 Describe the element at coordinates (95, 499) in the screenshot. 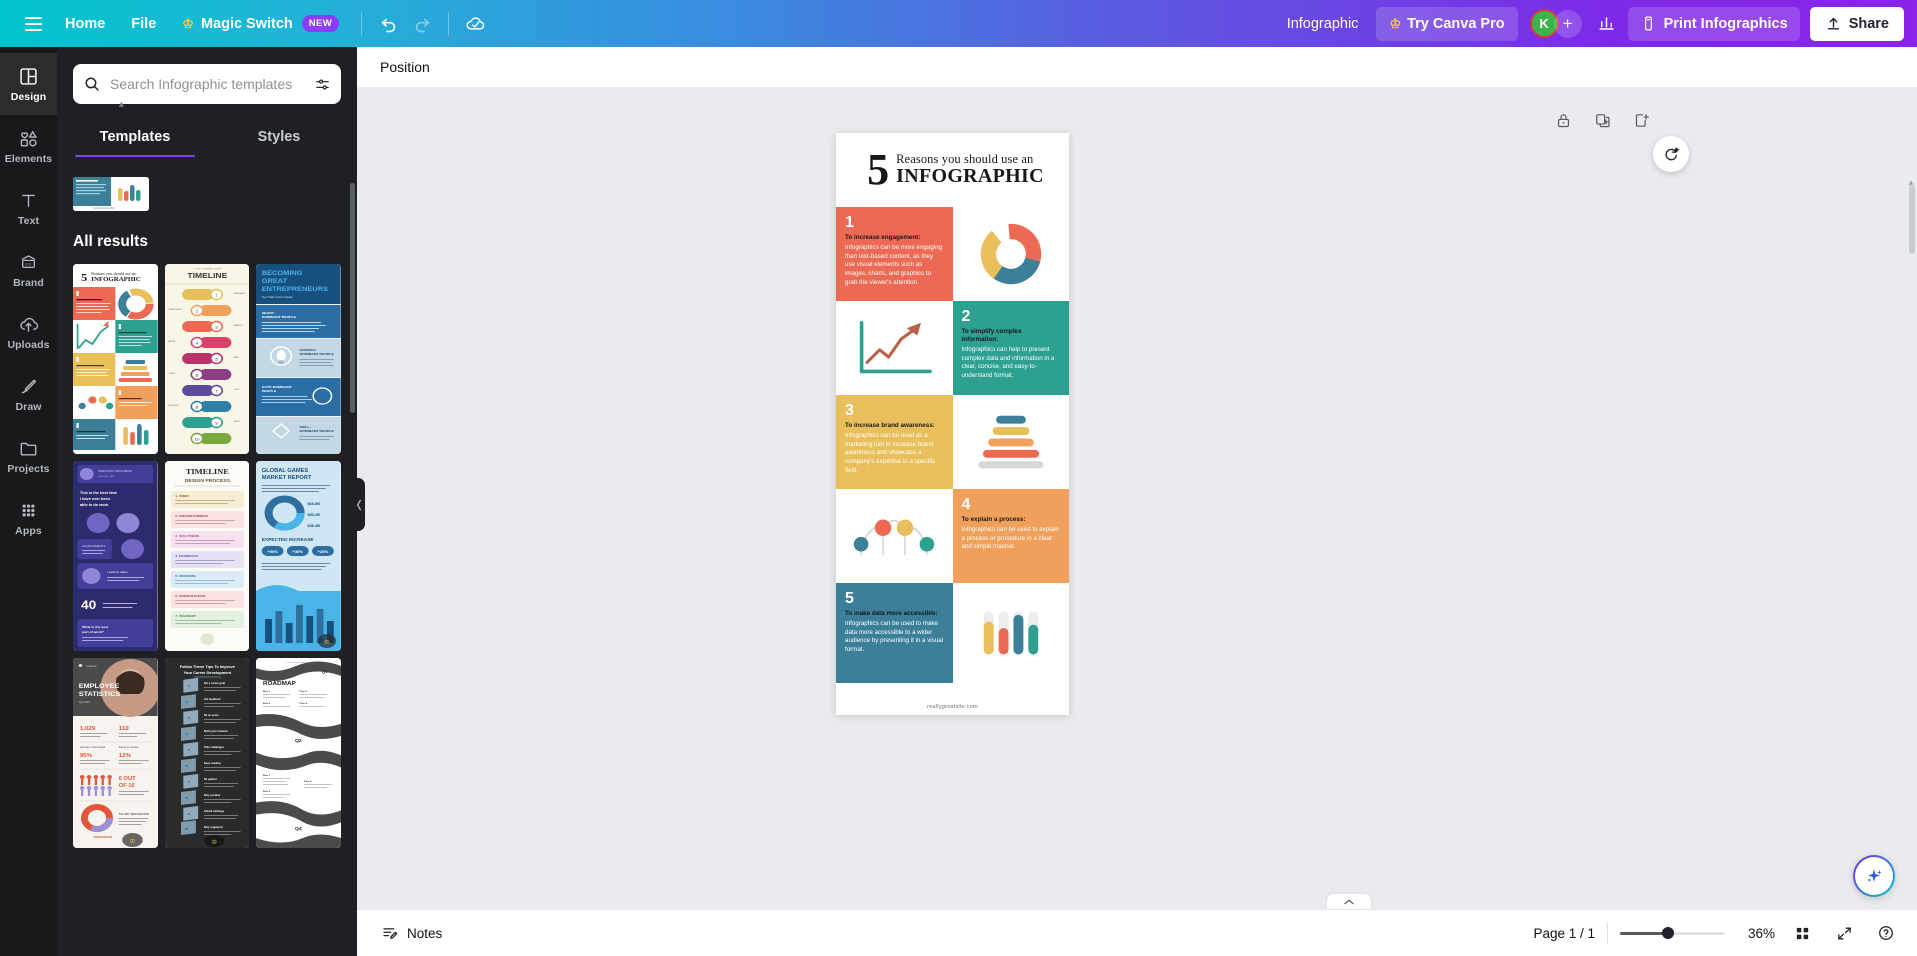

I see `svg-text: I have ever been` at that location.